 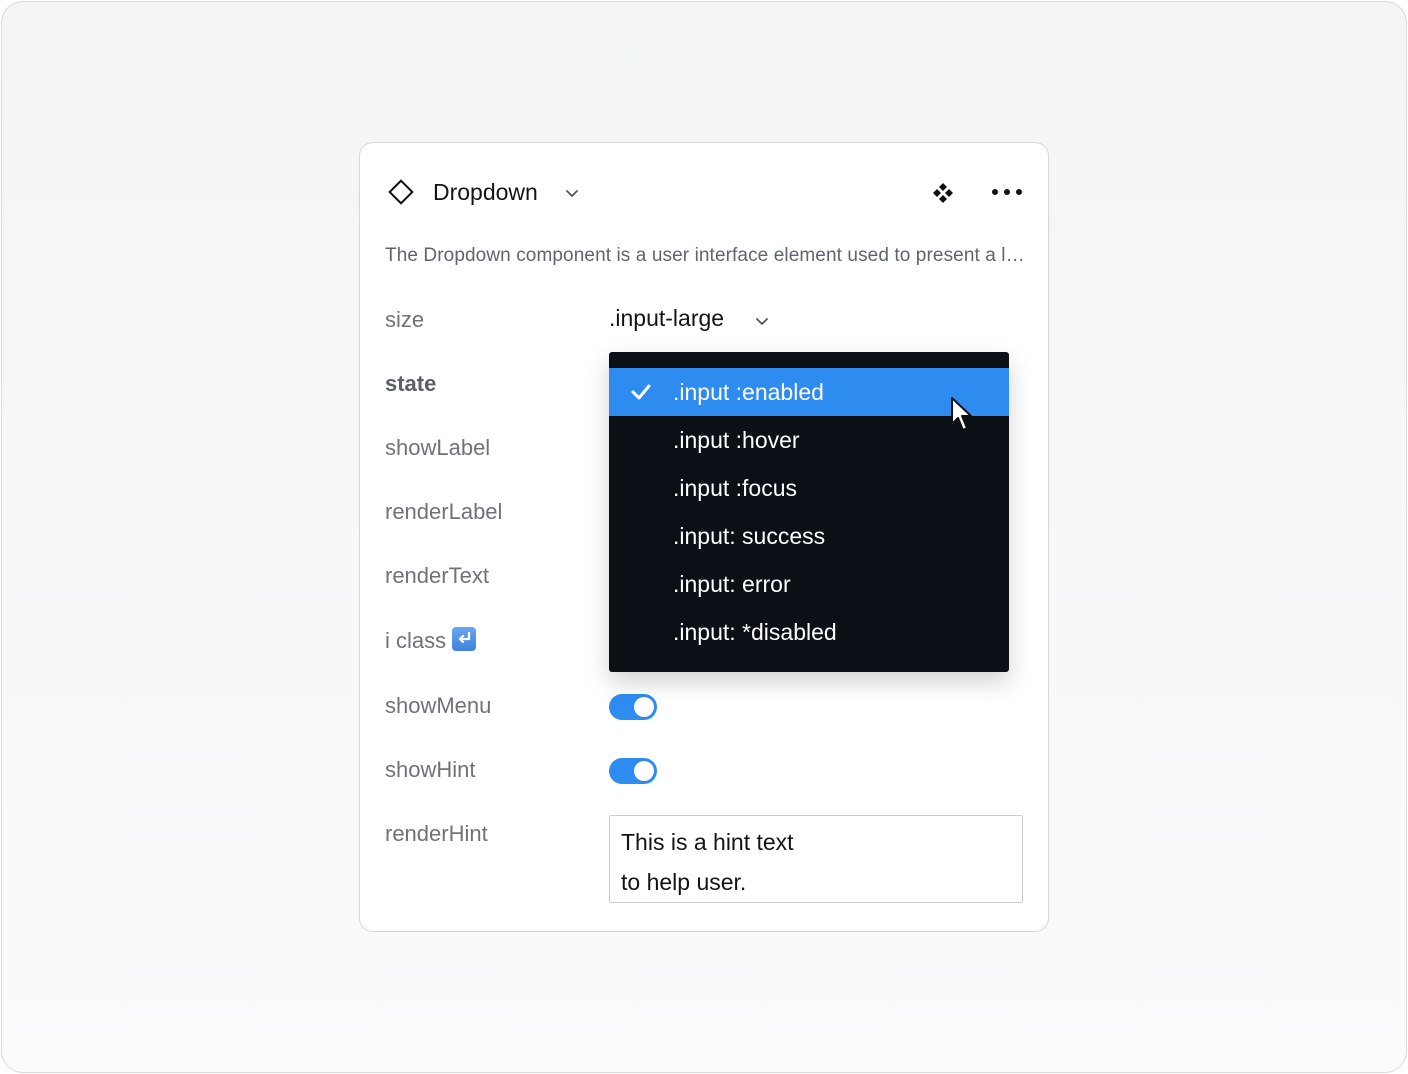 What do you see at coordinates (809, 488) in the screenshot?
I see `menu-item-focus: .input :focus` at bounding box center [809, 488].